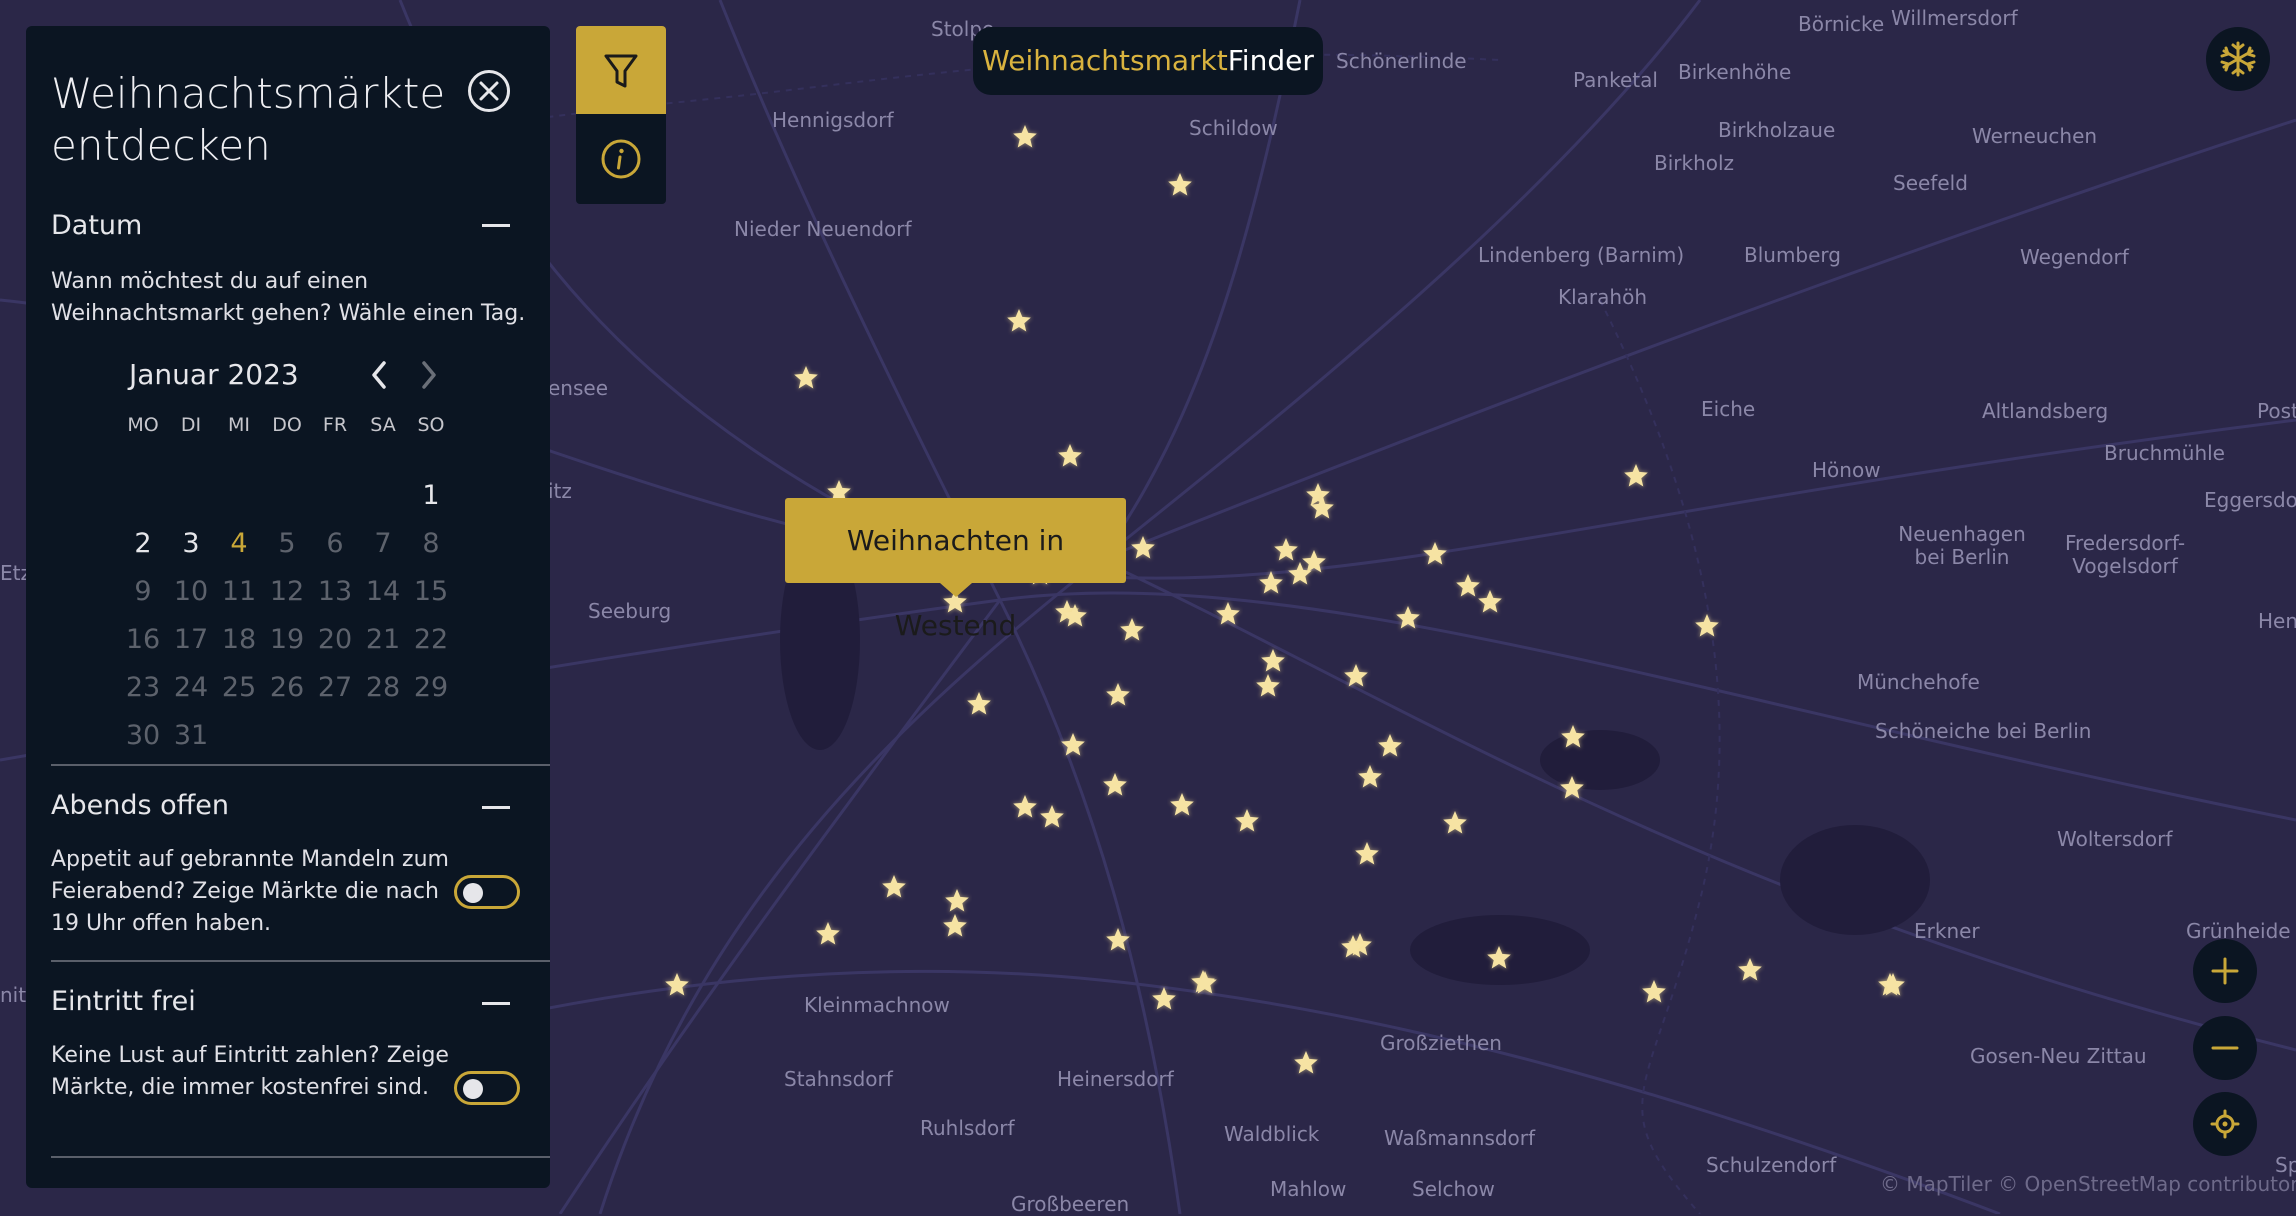 This screenshot has height=1216, width=2296. Describe the element at coordinates (473, 893) in the screenshot. I see `toggle-knob` at that location.